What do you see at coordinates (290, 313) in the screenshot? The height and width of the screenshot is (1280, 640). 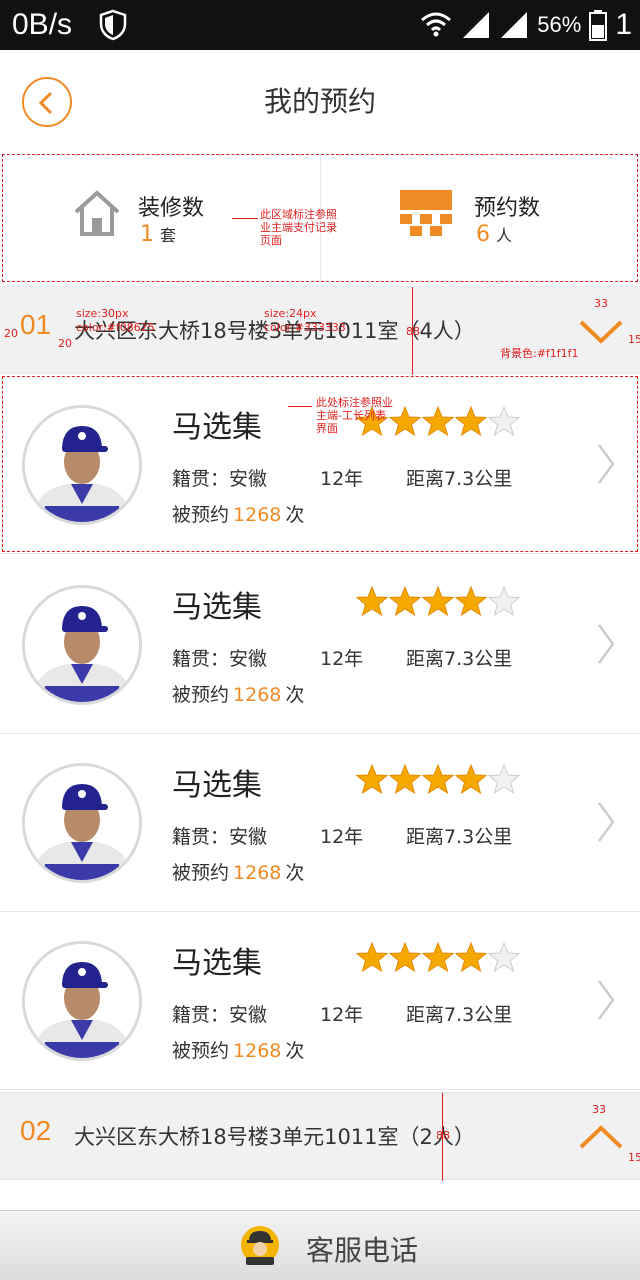 I see `annotation-size: size:24px` at bounding box center [290, 313].